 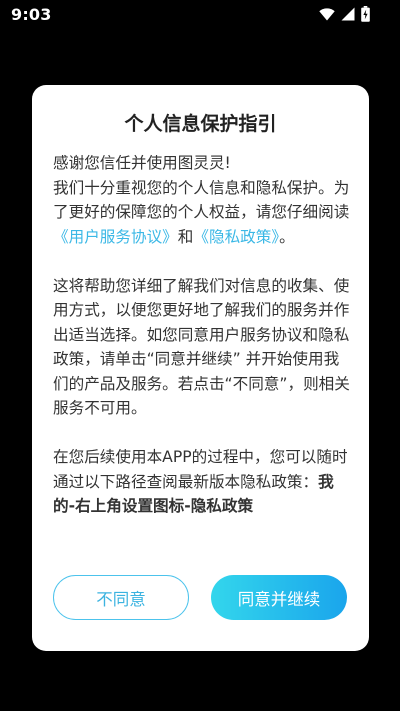 I want to click on user-agreement-link: 《用户服务协议》, so click(x=115, y=237).